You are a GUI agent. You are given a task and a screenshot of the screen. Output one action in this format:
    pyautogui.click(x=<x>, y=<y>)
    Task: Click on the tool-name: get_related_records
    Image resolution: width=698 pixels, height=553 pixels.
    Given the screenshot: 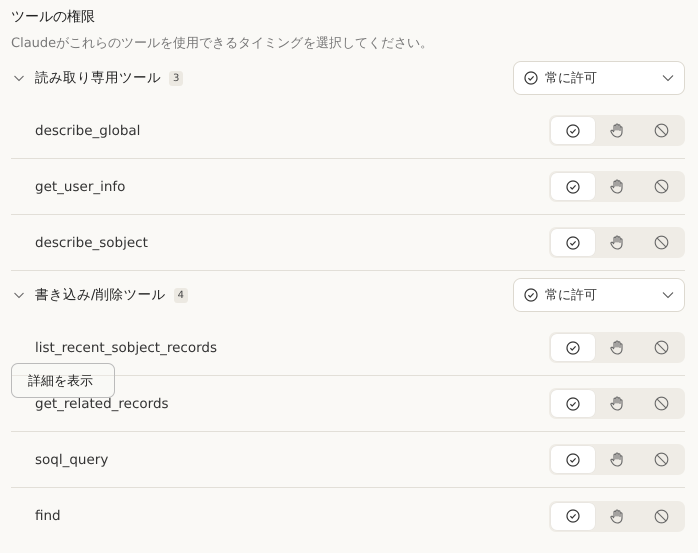 What is the action you would take?
    pyautogui.click(x=102, y=404)
    